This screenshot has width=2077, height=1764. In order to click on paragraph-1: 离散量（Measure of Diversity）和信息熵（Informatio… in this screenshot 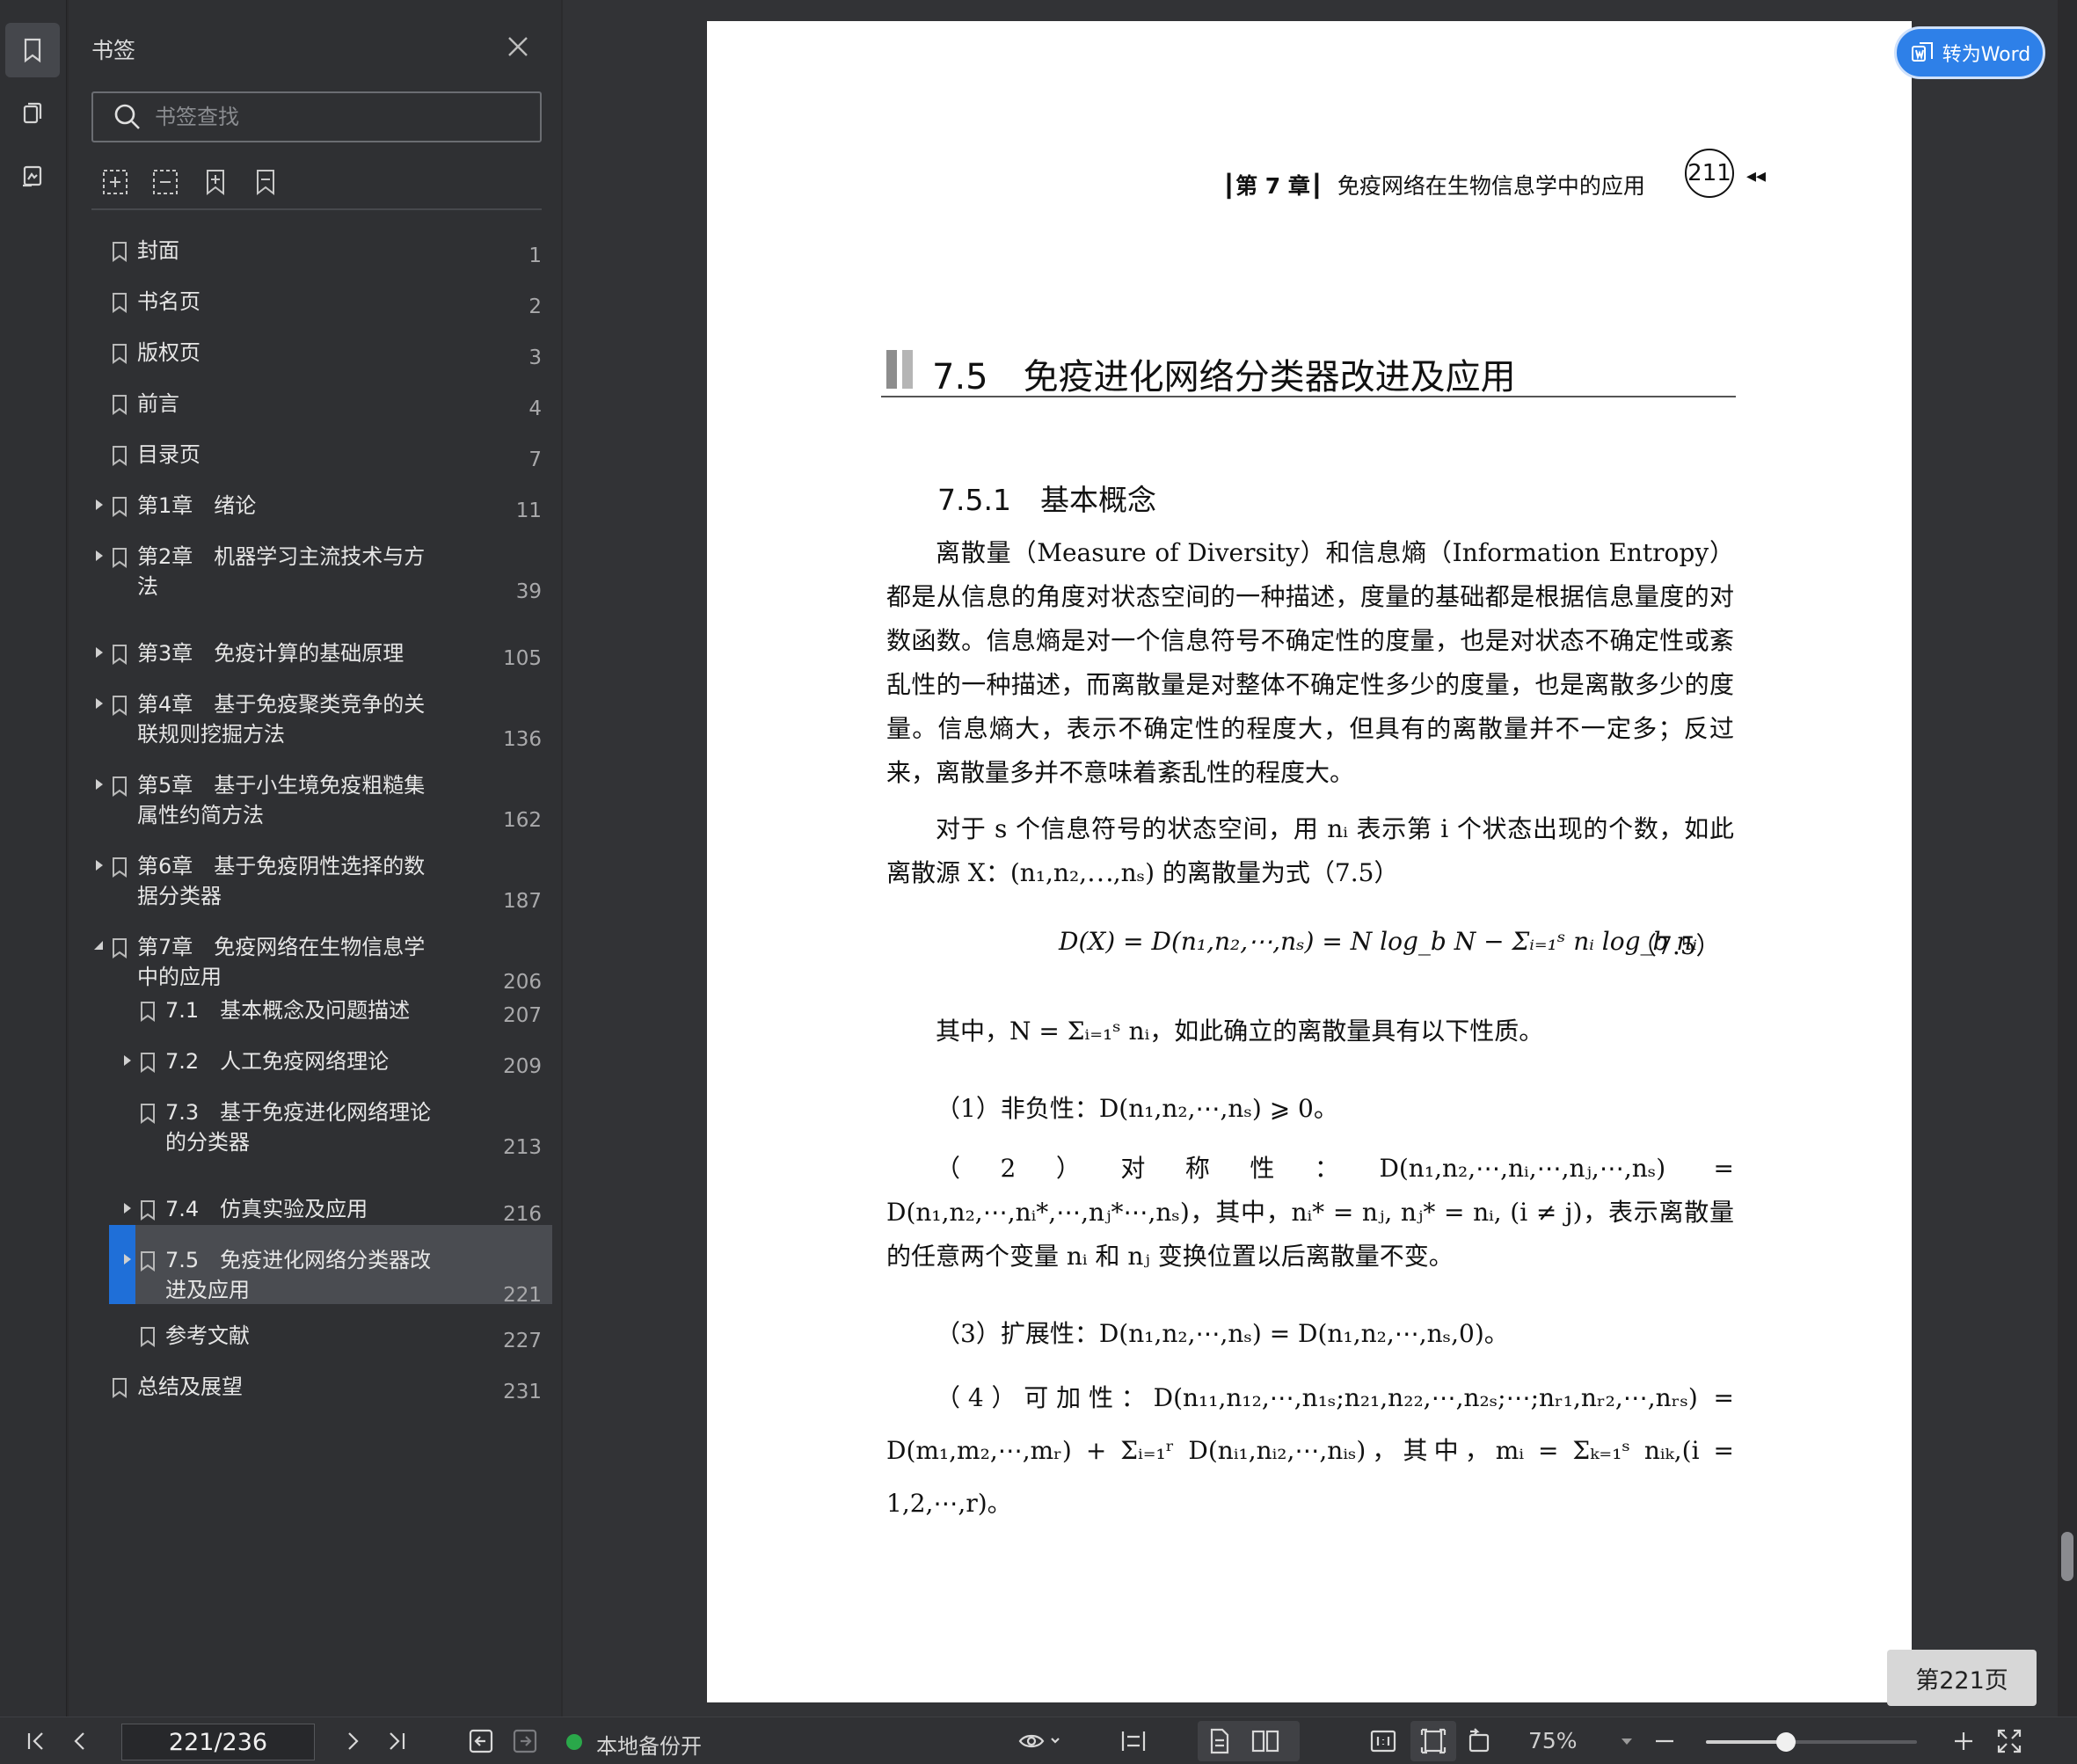, I will do `click(1310, 662)`.